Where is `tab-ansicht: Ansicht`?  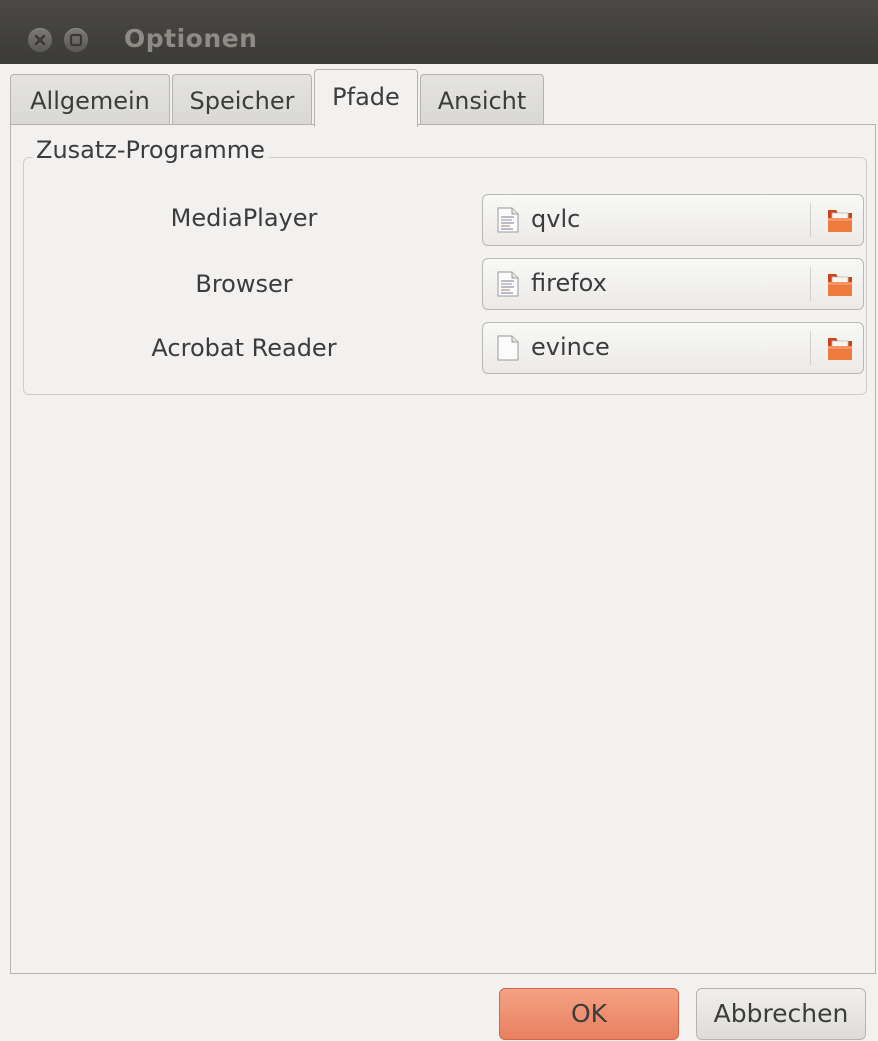
tab-ansicht: Ansicht is located at coordinates (482, 100).